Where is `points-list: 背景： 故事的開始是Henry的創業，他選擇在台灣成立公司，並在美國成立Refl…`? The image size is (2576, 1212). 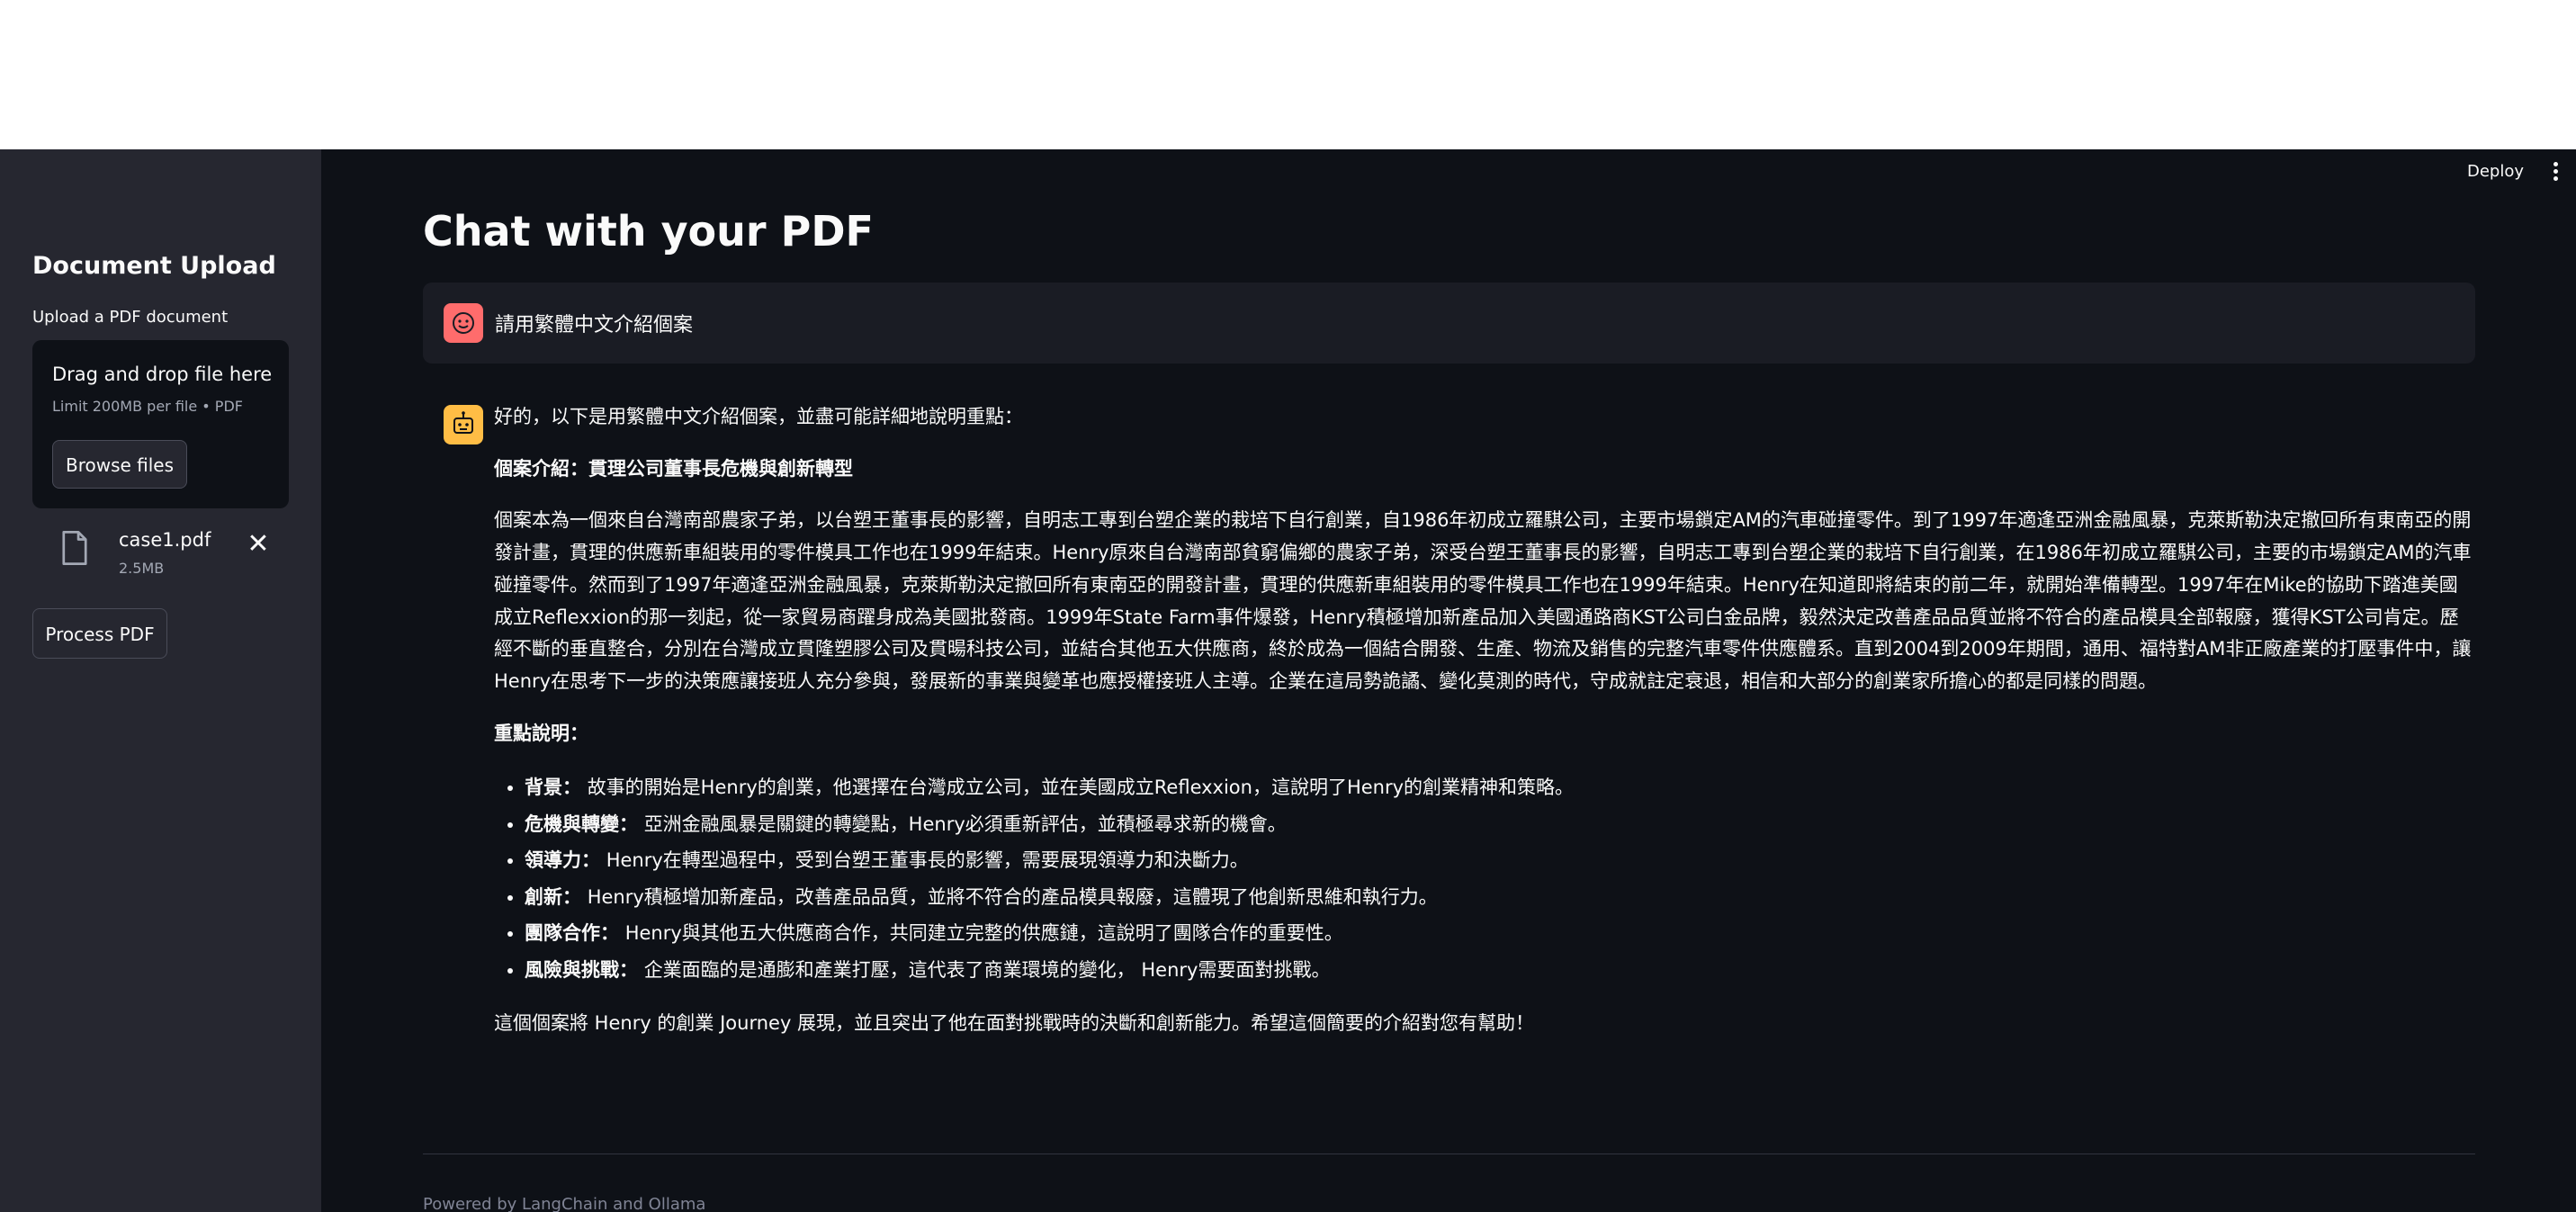
points-list: 背景： 故事的開始是Henry的創業，他選擇在台灣成立公司，並在美國成立Refl… is located at coordinates (1484, 878).